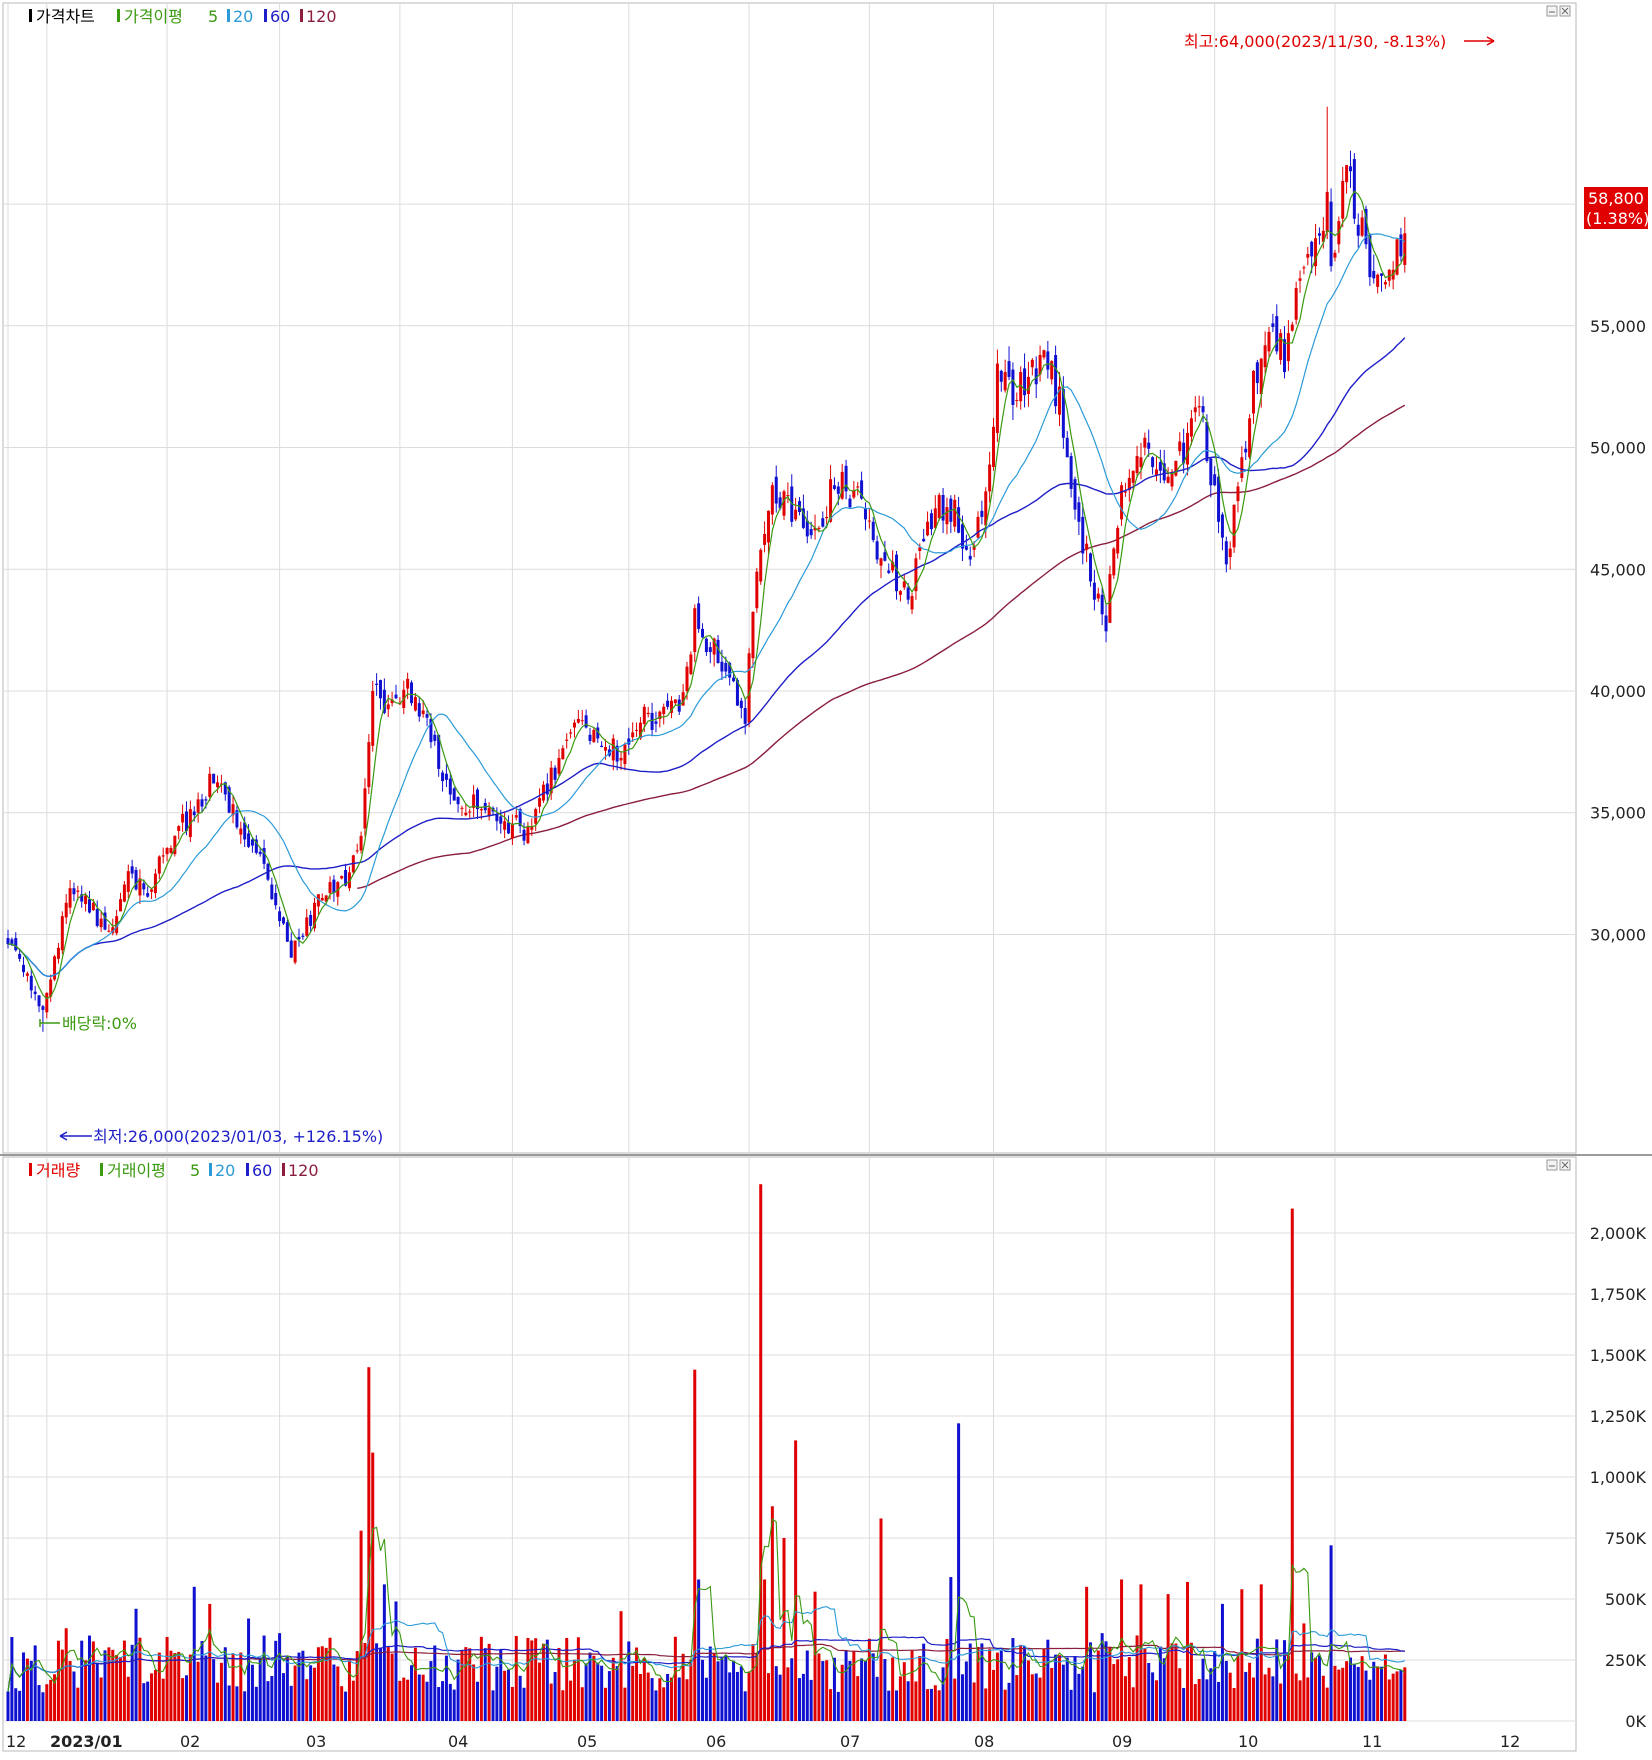  I want to click on volume-panel-minimize-icon, so click(1552, 1165).